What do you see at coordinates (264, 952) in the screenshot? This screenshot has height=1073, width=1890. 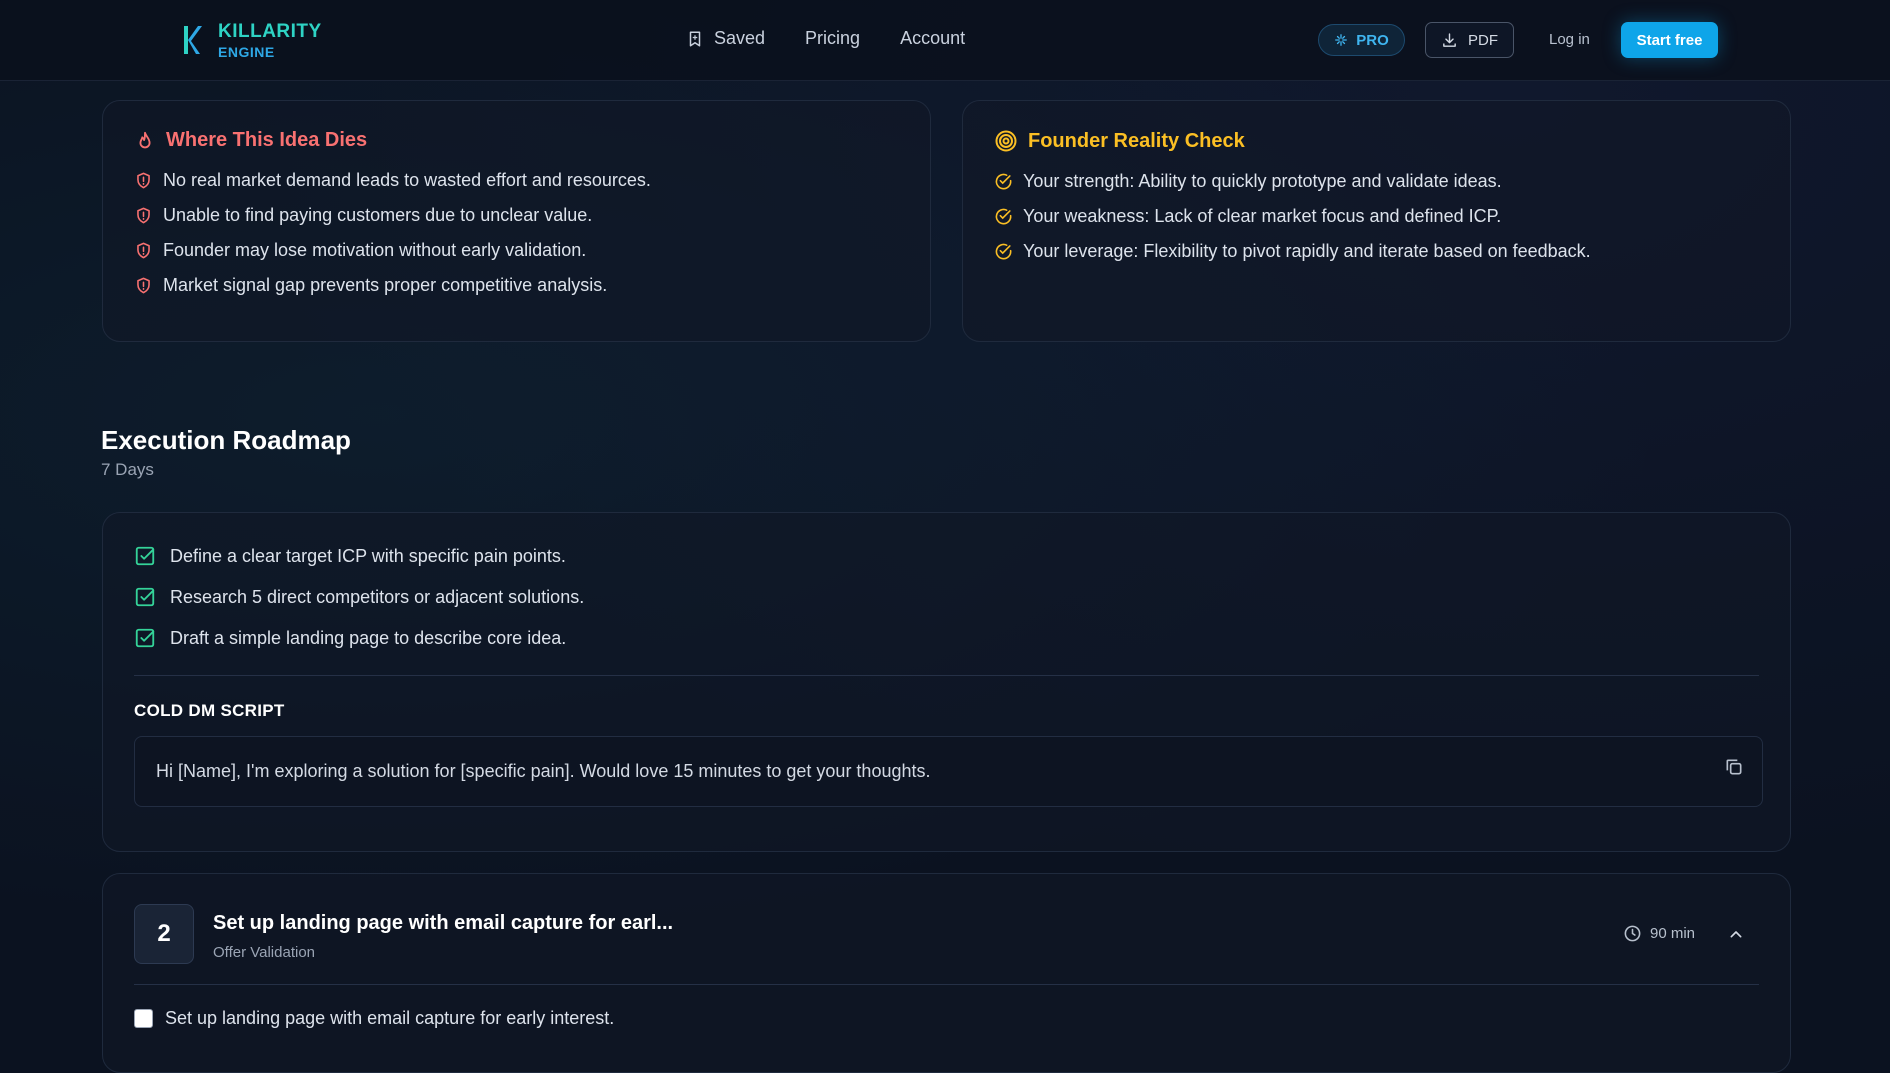 I see `step-category: Offer Validation` at bounding box center [264, 952].